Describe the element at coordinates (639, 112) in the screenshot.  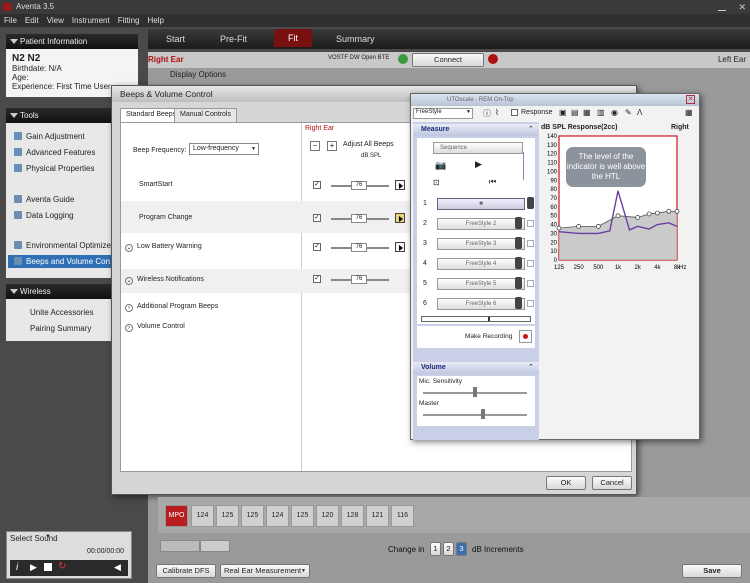
I see `toolbar-icon-7: Λ` at that location.